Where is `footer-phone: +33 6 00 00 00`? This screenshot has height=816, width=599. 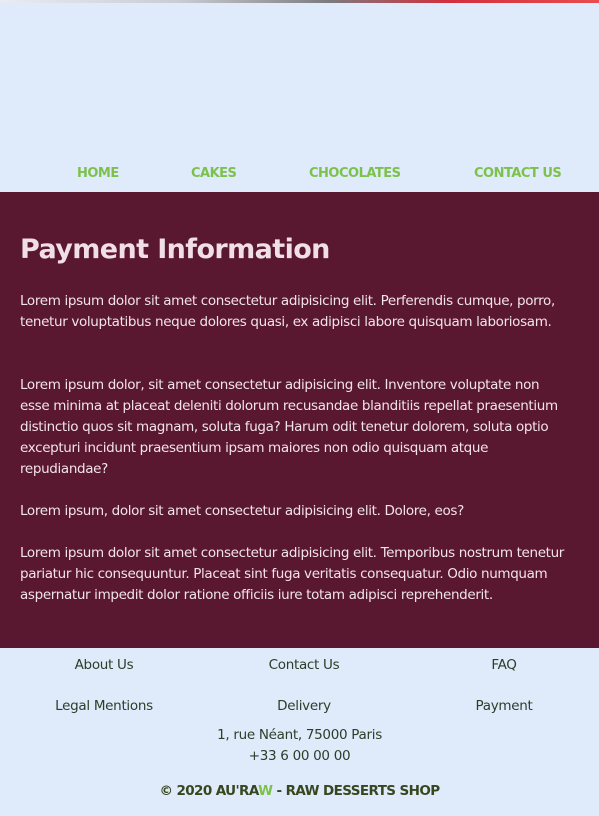 footer-phone: +33 6 00 00 00 is located at coordinates (299, 756).